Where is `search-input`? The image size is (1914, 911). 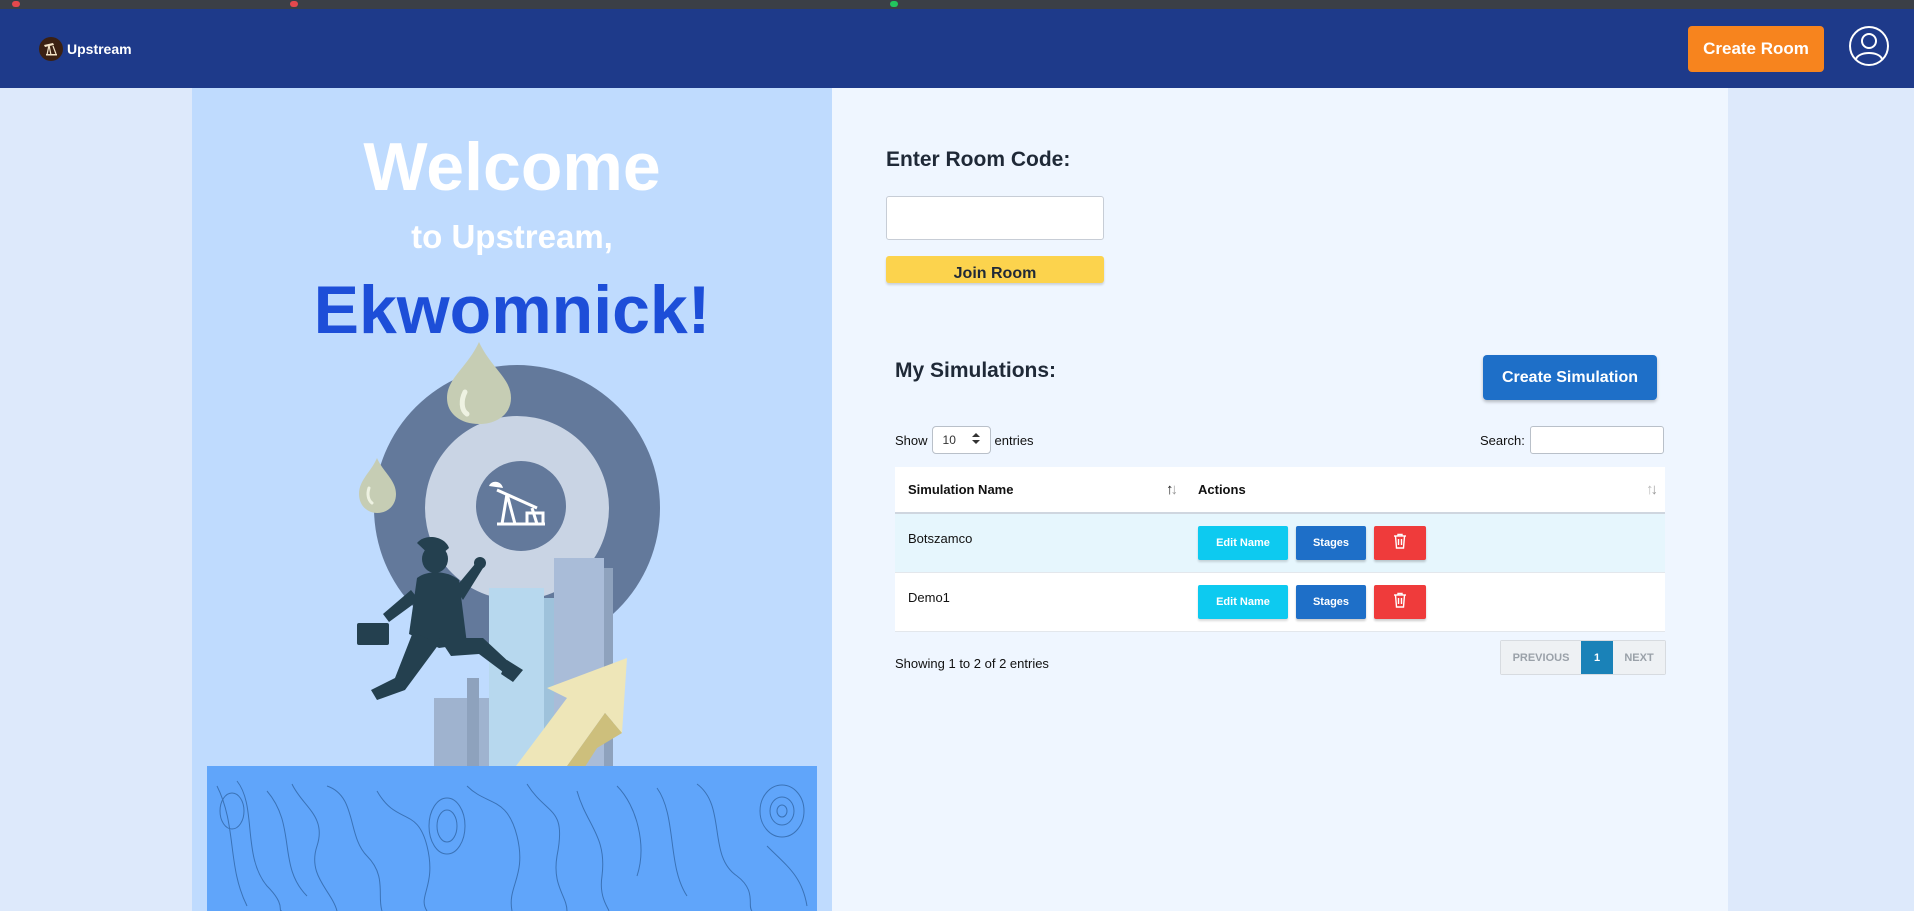 search-input is located at coordinates (1596, 440).